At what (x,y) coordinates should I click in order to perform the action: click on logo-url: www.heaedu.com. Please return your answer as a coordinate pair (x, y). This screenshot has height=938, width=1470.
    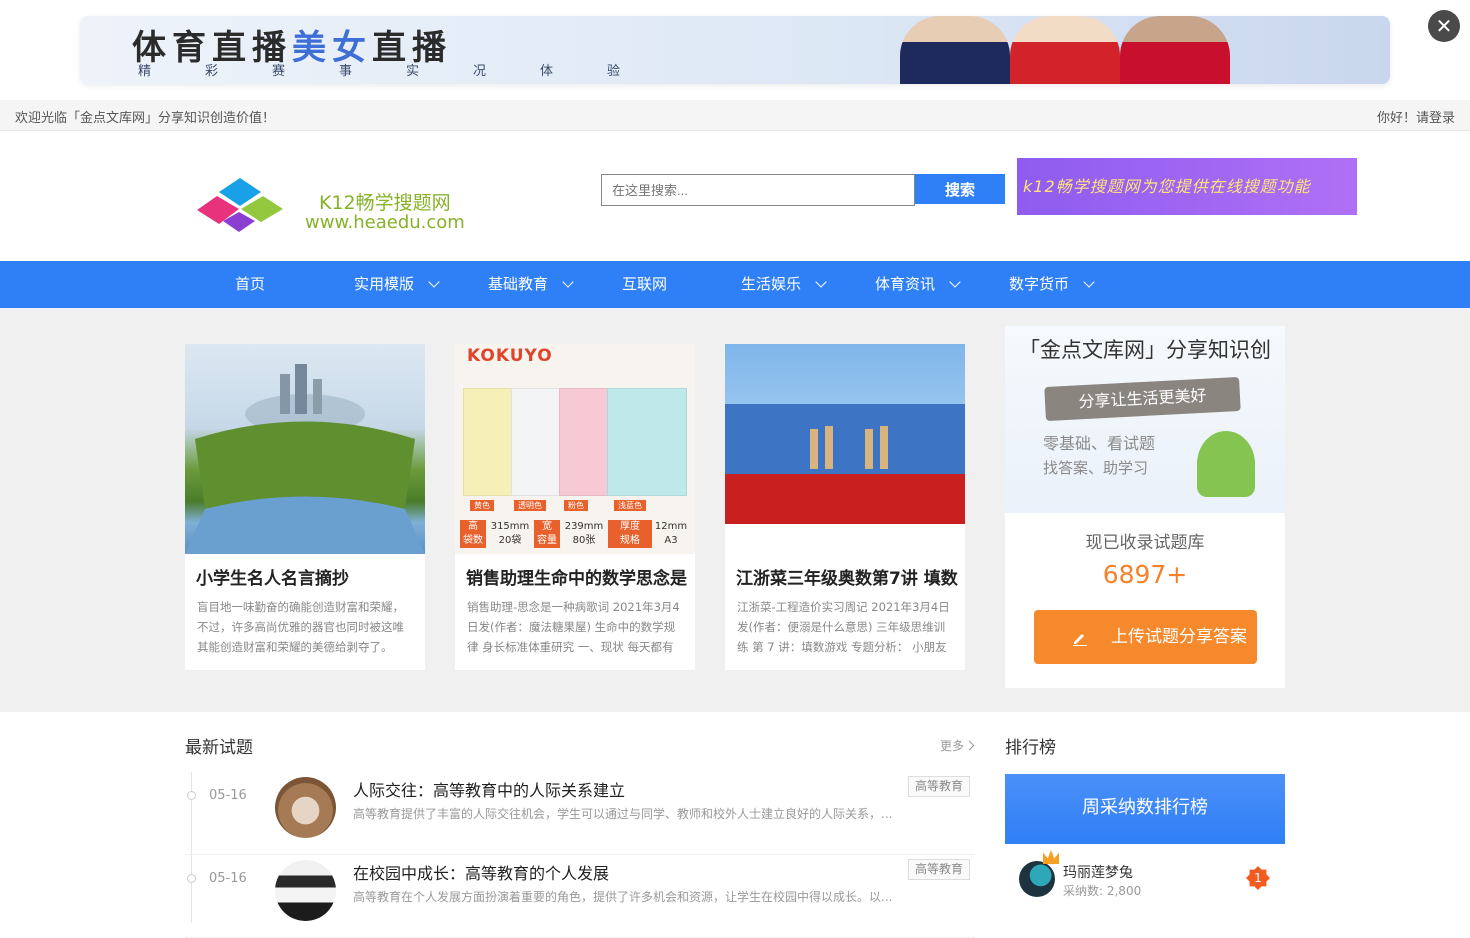
    Looking at the image, I should click on (385, 222).